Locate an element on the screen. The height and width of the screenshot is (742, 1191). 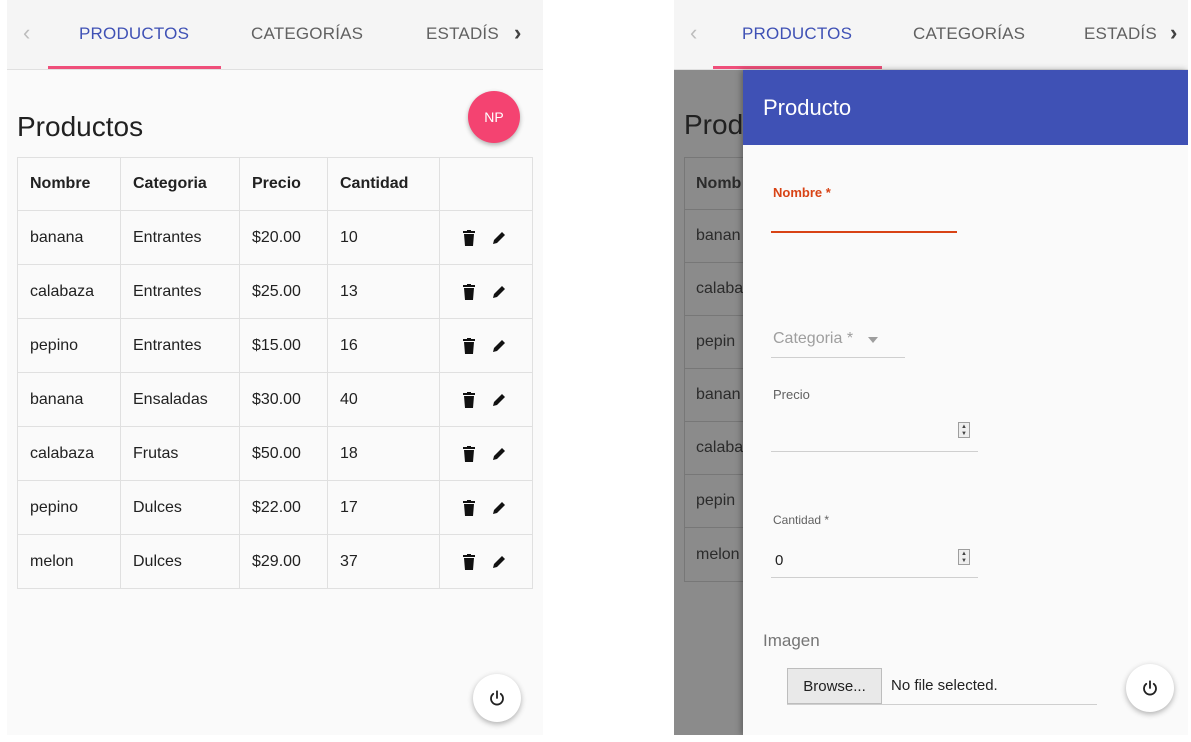
cantidad-underline is located at coordinates (874, 577).